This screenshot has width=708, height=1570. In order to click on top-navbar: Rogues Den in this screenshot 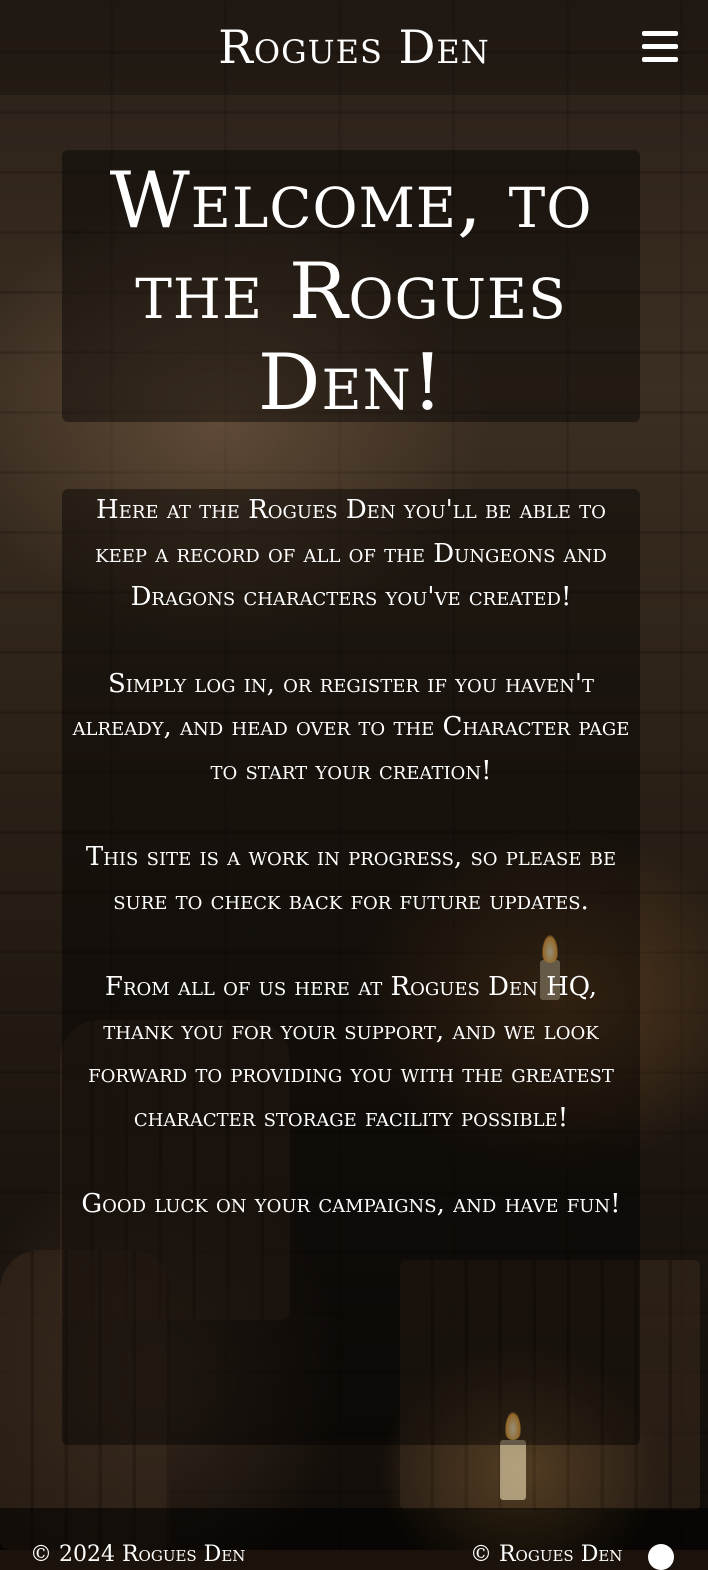, I will do `click(354, 47)`.